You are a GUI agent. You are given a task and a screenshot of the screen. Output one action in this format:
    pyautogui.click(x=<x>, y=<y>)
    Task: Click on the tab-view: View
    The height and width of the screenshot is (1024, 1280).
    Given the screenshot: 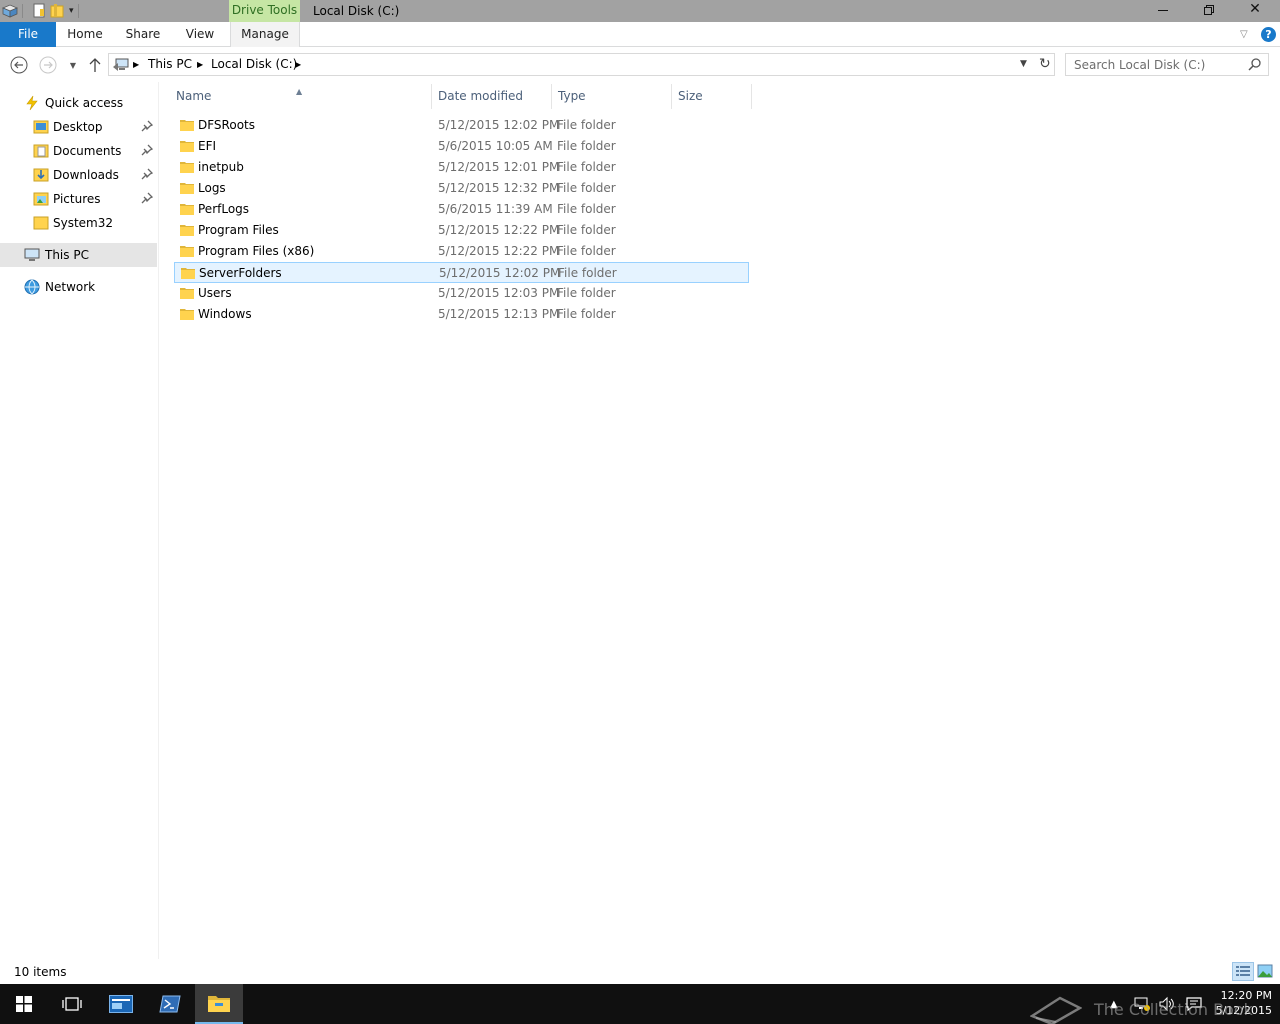 What is the action you would take?
    pyautogui.click(x=200, y=34)
    